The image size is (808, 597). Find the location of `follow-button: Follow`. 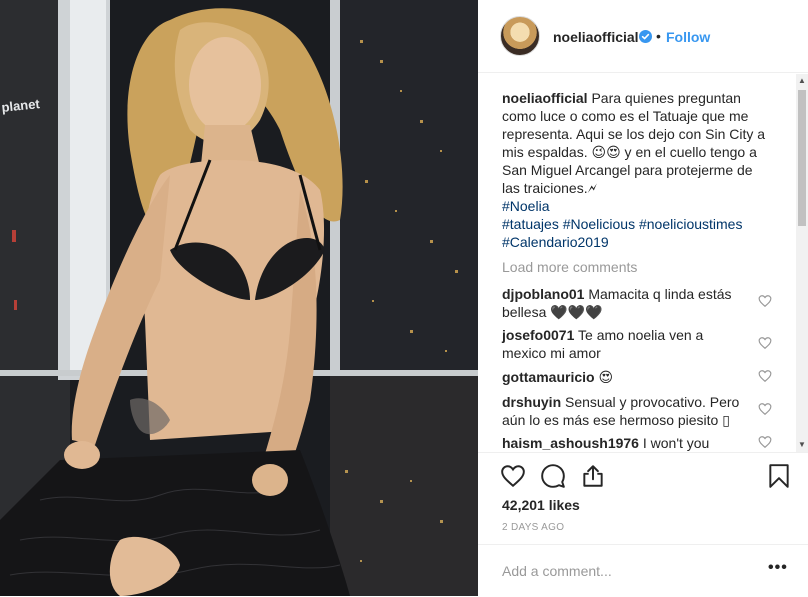

follow-button: Follow is located at coordinates (688, 37).